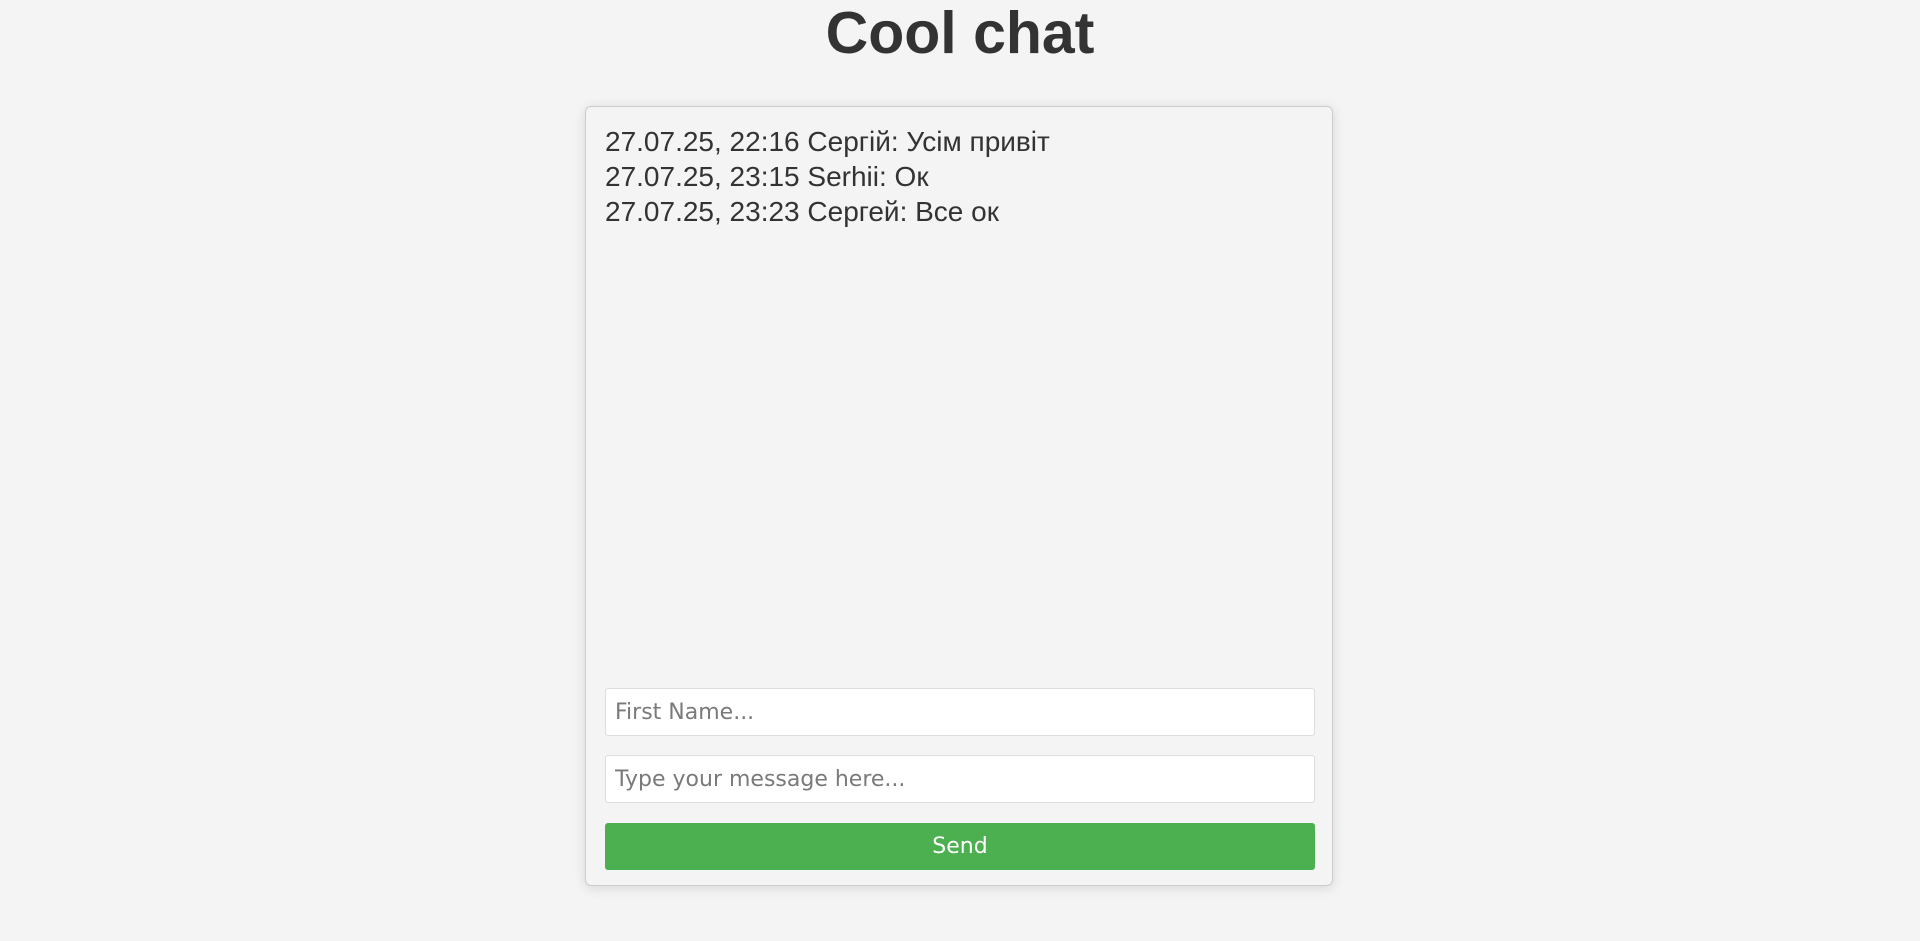  Describe the element at coordinates (960, 846) in the screenshot. I see `send-button: Send` at that location.